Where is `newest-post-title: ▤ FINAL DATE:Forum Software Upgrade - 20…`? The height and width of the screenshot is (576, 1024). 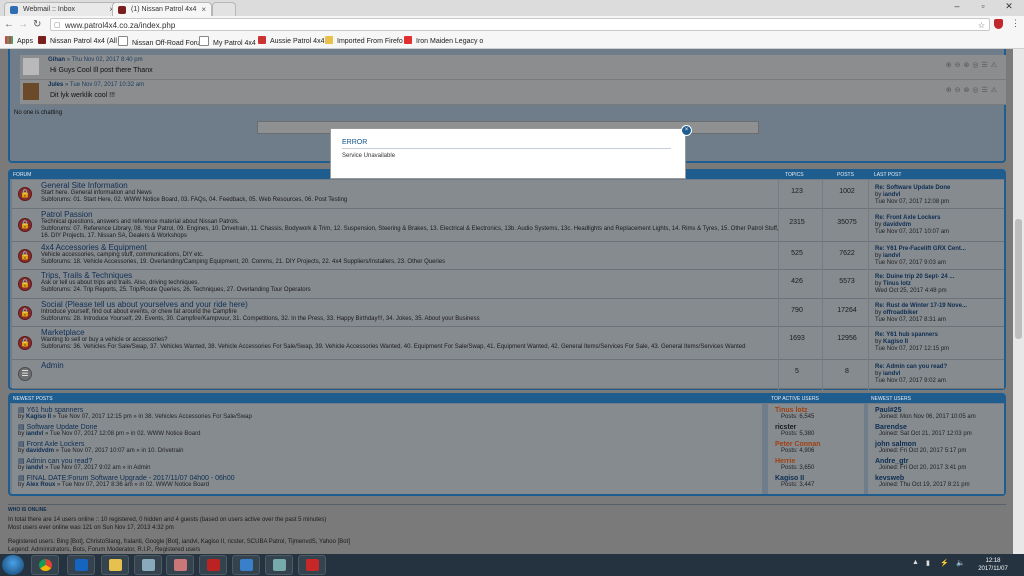 newest-post-title: ▤ FINAL DATE:Forum Software Upgrade - 20… is located at coordinates (126, 478).